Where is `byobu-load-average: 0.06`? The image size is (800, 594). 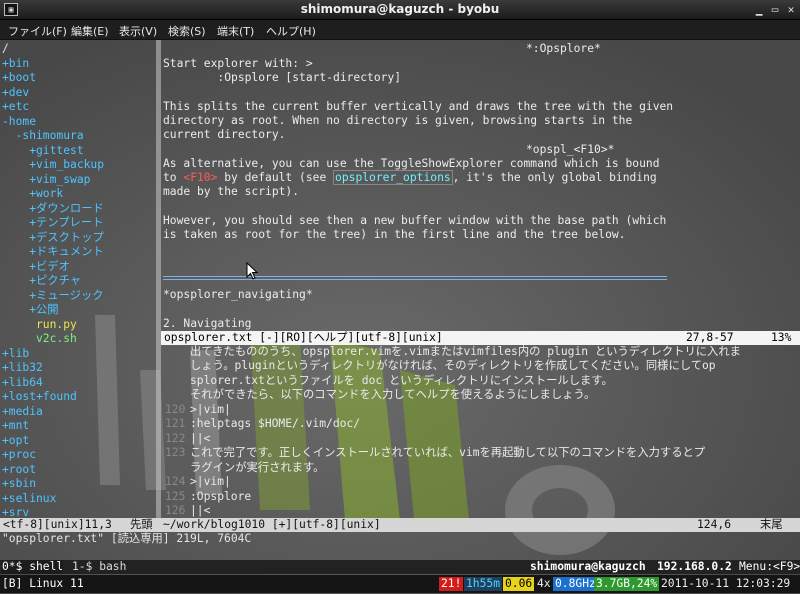 byobu-load-average: 0.06 is located at coordinates (519, 584).